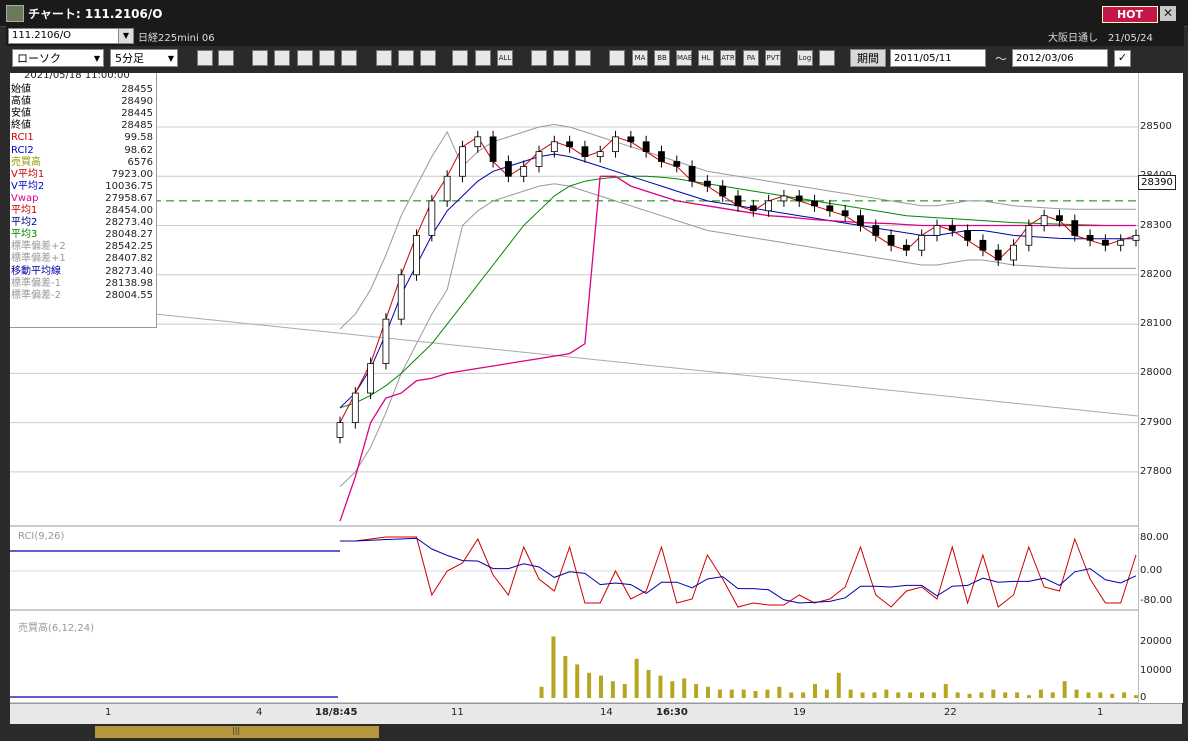 The image size is (1188, 741). I want to click on info-row: 安値 28445, so click(82, 114).